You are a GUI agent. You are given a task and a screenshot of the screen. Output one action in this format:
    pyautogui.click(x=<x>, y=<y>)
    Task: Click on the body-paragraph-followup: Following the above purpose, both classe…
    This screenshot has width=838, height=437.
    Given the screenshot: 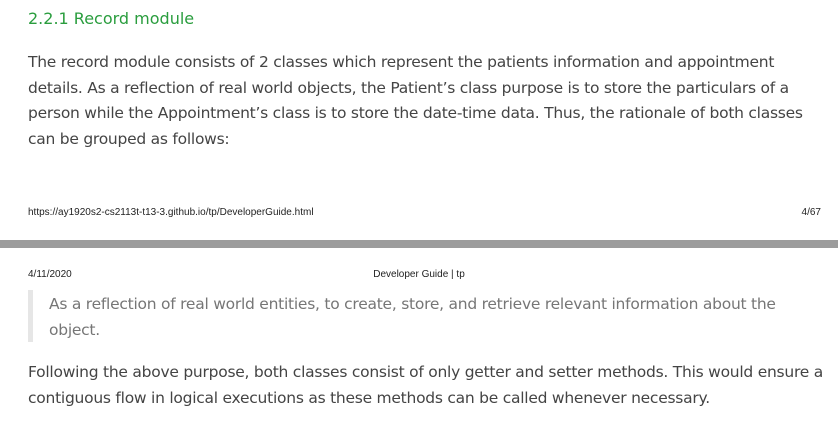 What is the action you would take?
    pyautogui.click(x=425, y=385)
    